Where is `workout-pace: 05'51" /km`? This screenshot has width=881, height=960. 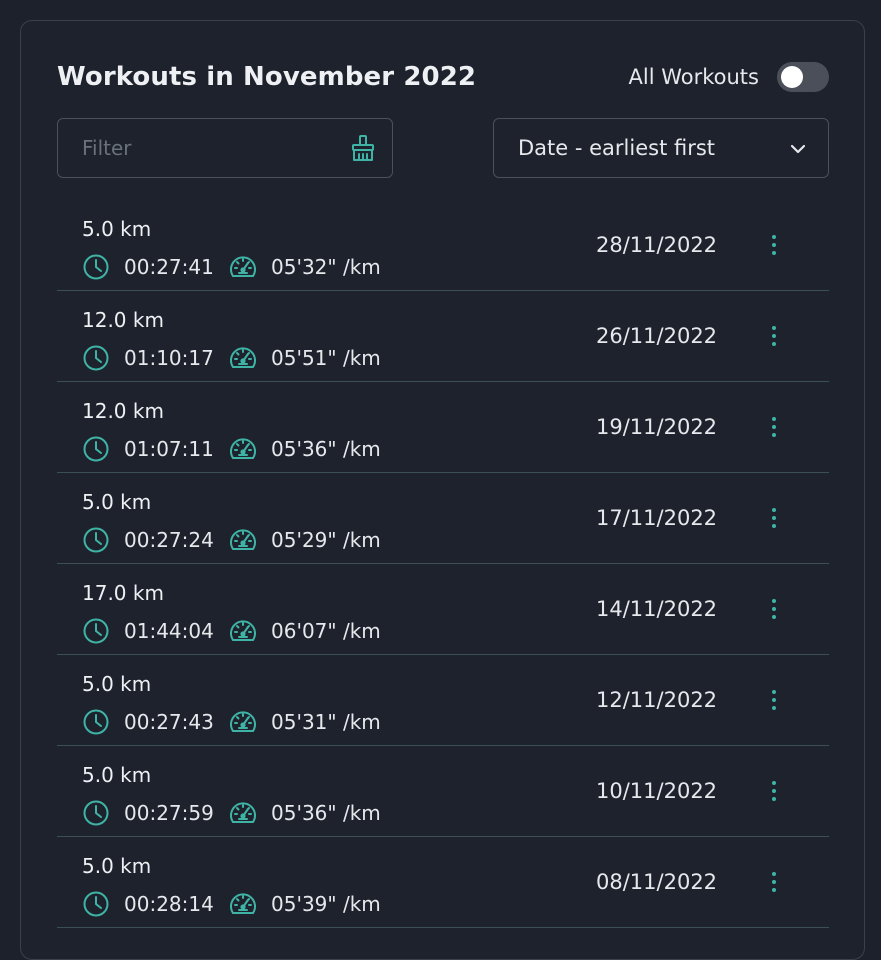 workout-pace: 05'51" /km is located at coordinates (326, 358).